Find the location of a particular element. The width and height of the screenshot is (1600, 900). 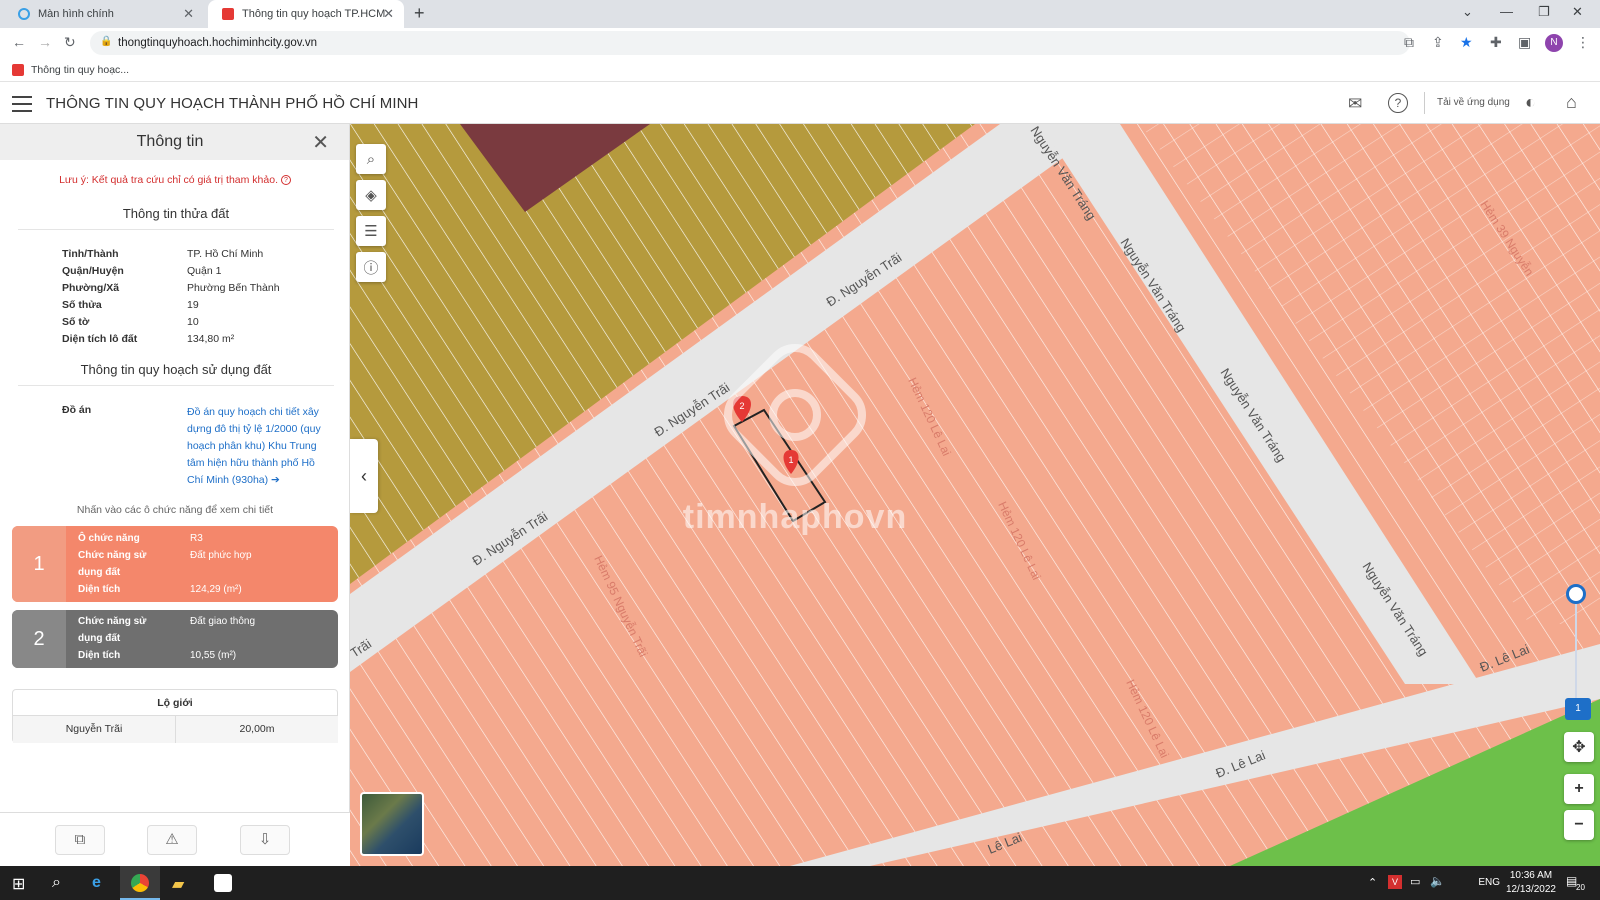

zone-number: 2 is located at coordinates (39, 639).